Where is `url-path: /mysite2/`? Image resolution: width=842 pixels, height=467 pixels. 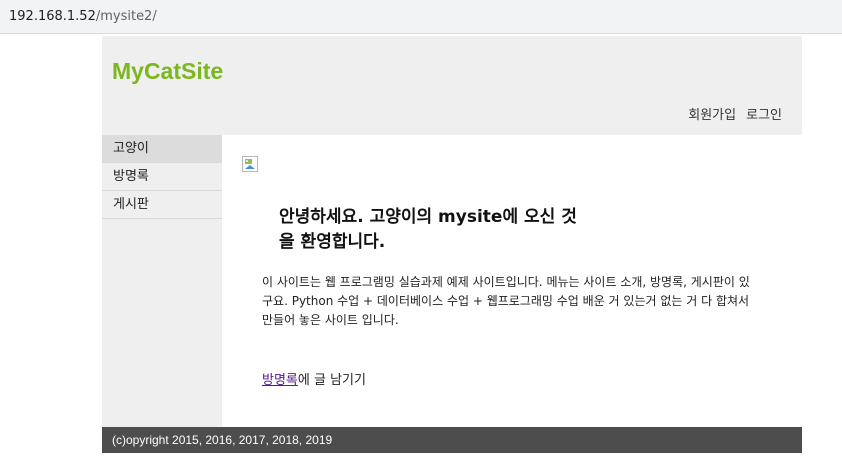 url-path: /mysite2/ is located at coordinates (126, 16).